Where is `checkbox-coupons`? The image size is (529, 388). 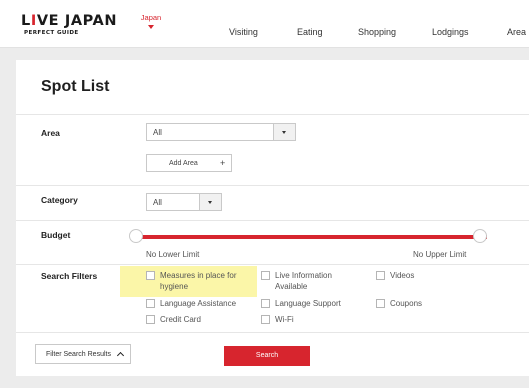 checkbox-coupons is located at coordinates (380, 303).